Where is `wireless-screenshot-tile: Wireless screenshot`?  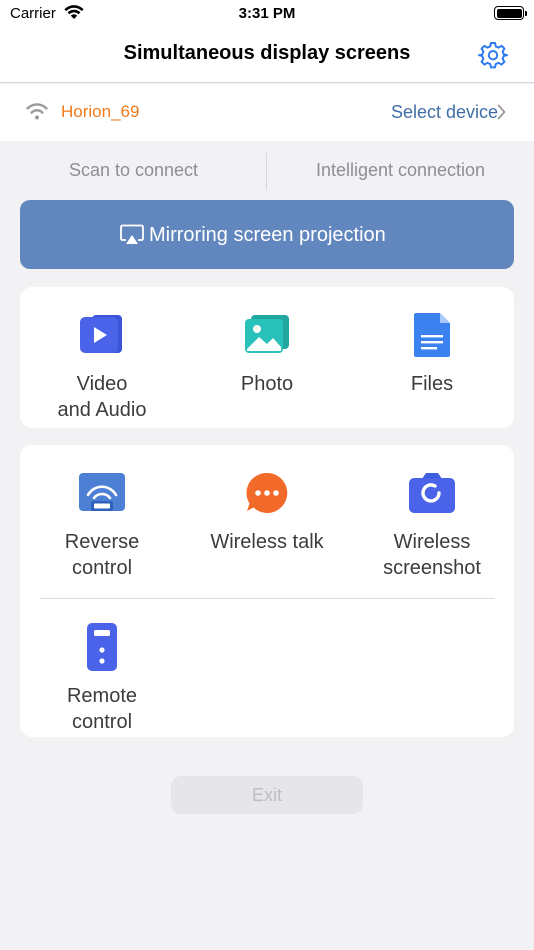 wireless-screenshot-tile: Wireless screenshot is located at coordinates (432, 521).